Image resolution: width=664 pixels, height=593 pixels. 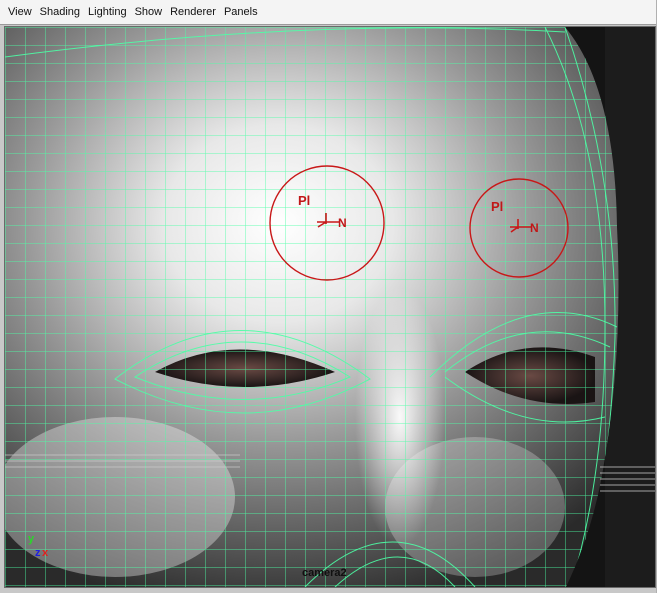 I want to click on menu-show: Show, so click(x=149, y=12).